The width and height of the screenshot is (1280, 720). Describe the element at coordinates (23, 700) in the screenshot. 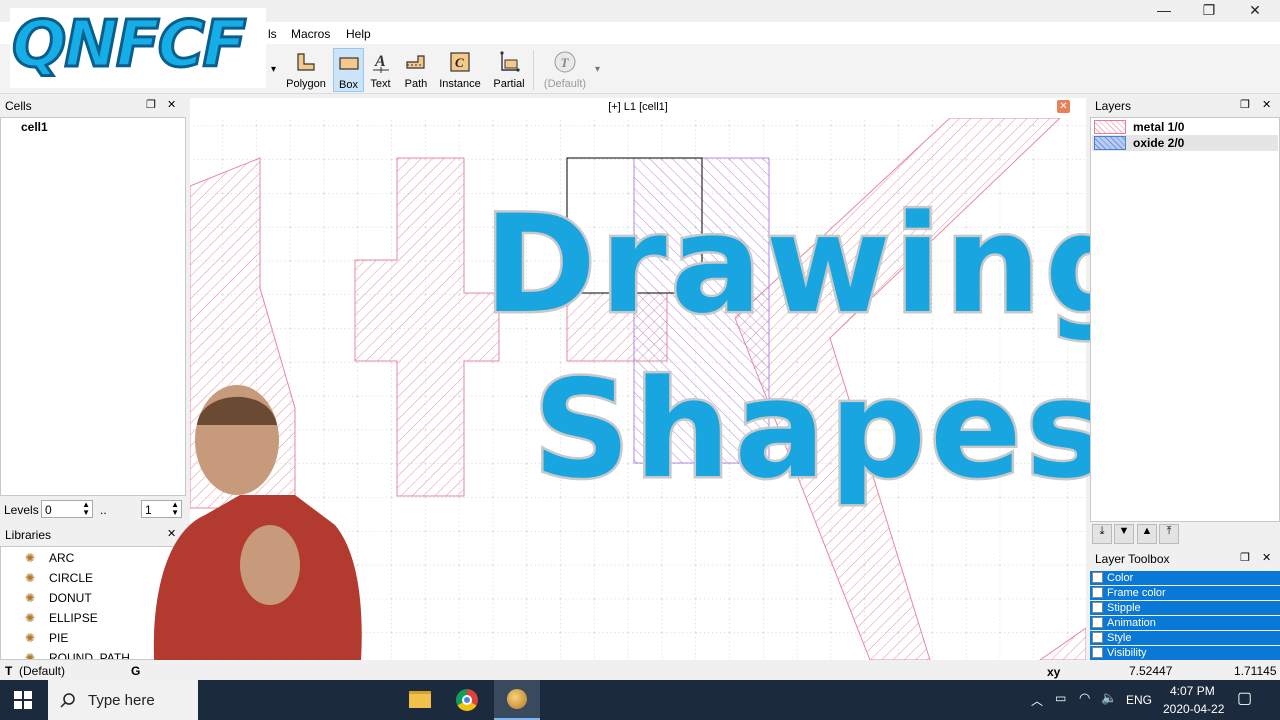

I see `windows-start-icon` at that location.